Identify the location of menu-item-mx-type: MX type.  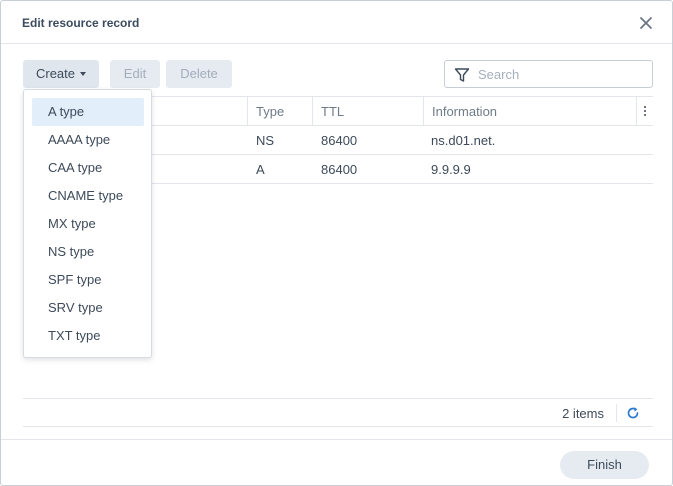
(88, 224).